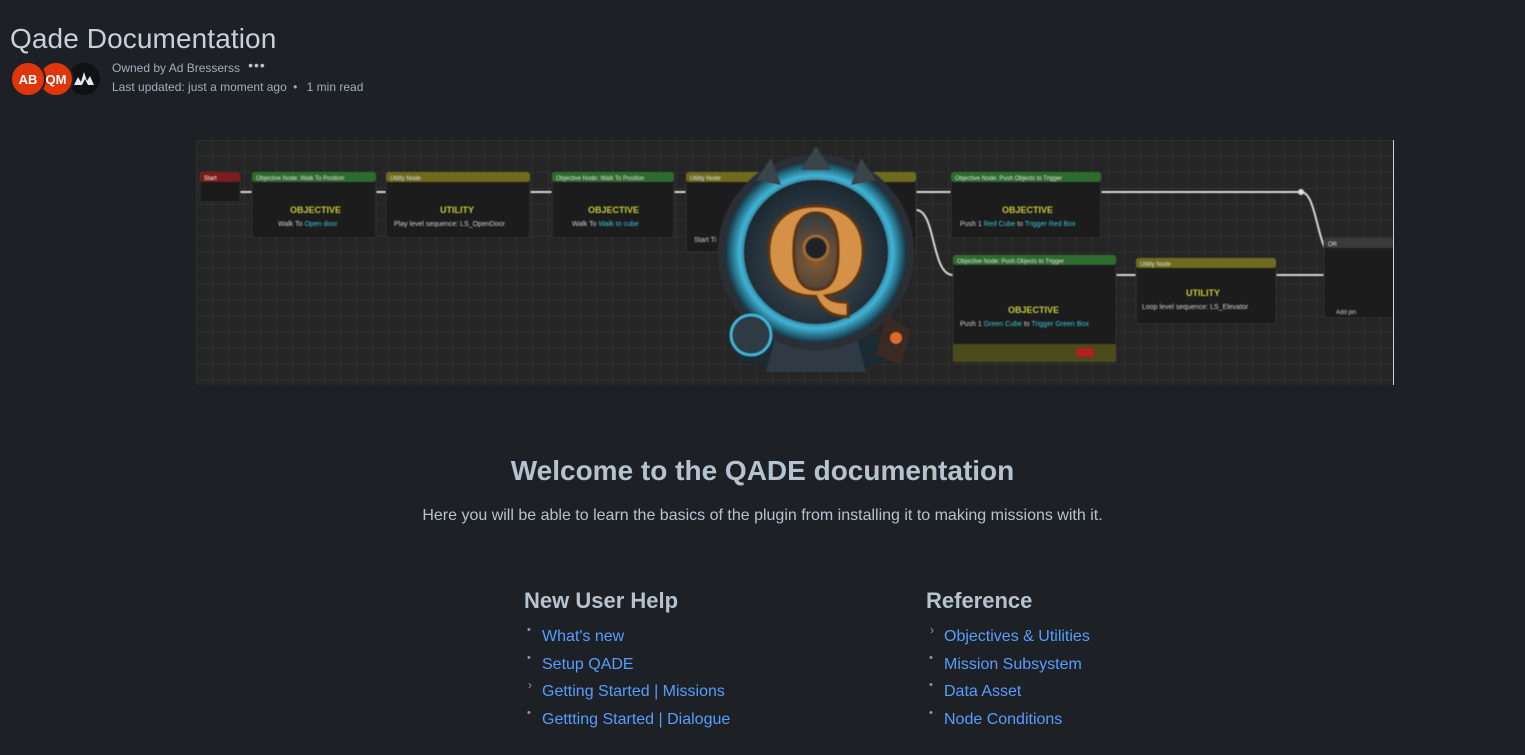 The width and height of the screenshot is (1525, 755). Describe the element at coordinates (257, 65) in the screenshot. I see `ellipsis-icon: •••` at that location.